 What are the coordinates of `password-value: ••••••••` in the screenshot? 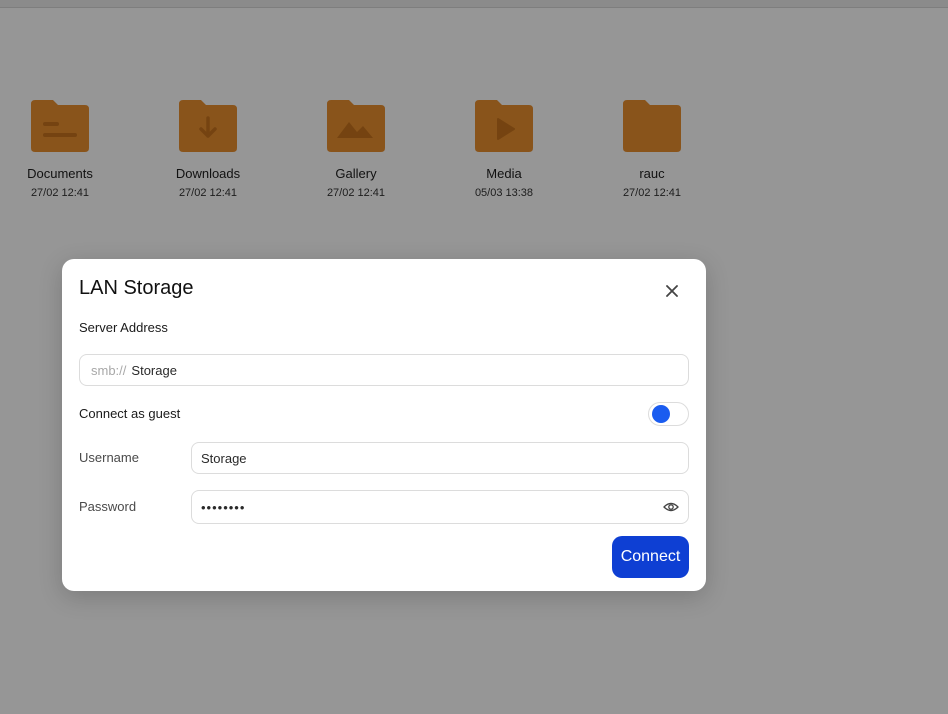 It's located at (223, 507).